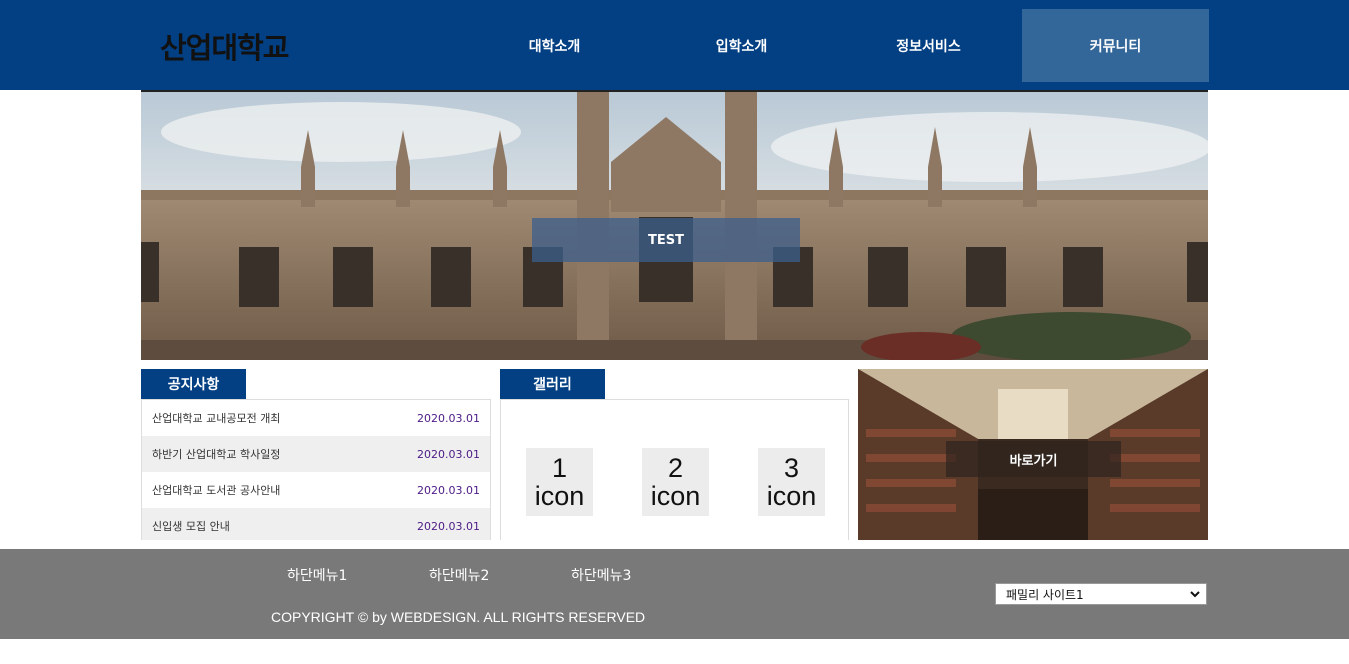  I want to click on footer-menu-2: 하단메뉴2, so click(459, 575).